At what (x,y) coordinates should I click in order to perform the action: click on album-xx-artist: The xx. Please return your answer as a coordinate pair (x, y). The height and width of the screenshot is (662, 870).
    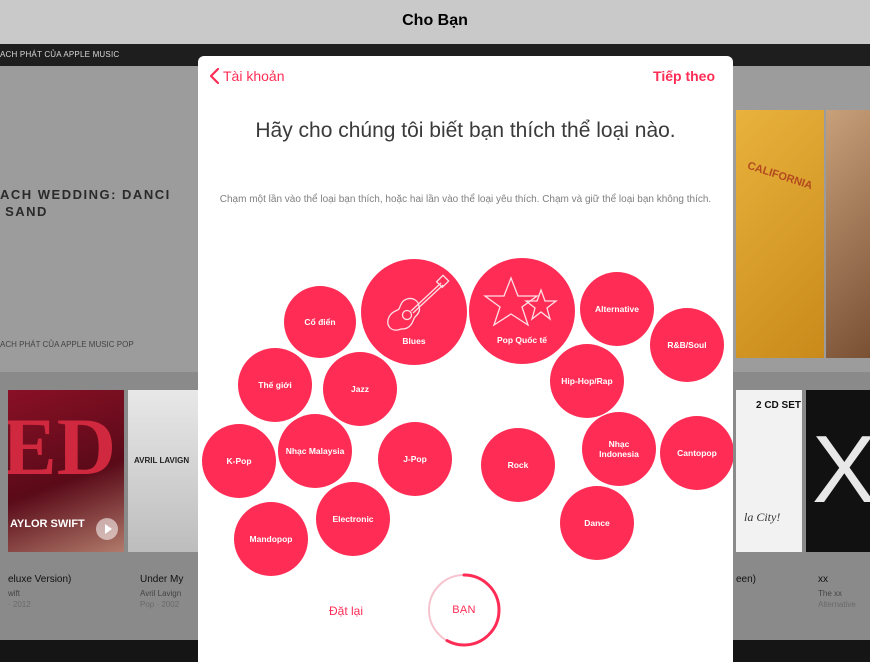
    Looking at the image, I should click on (830, 593).